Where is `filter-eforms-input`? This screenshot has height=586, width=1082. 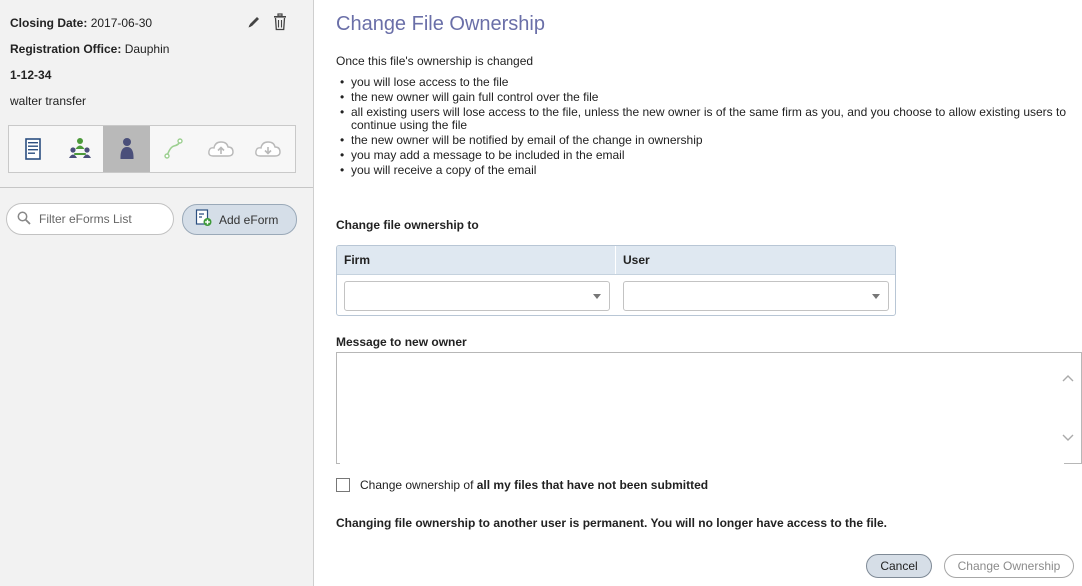 filter-eforms-input is located at coordinates (104, 219).